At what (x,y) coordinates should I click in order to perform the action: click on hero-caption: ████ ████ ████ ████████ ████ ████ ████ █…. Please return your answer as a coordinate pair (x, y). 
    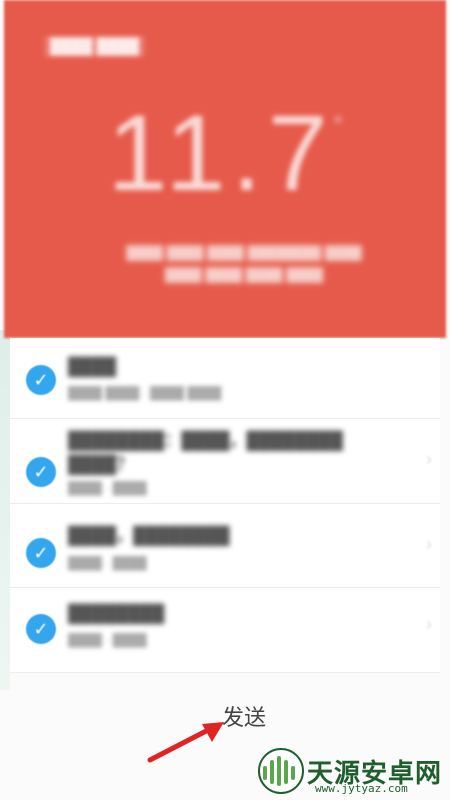
    Looking at the image, I should click on (244, 264).